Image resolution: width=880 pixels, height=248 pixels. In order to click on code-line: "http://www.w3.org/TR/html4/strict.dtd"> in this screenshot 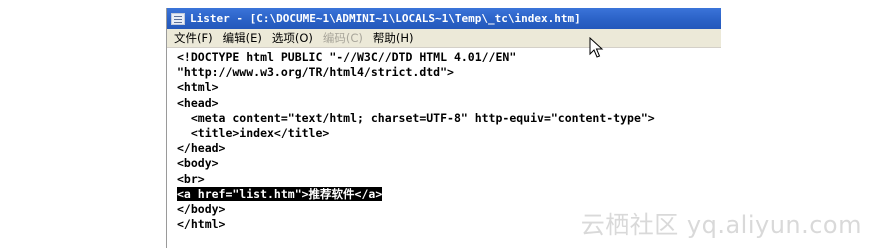, I will do `click(315, 72)`.